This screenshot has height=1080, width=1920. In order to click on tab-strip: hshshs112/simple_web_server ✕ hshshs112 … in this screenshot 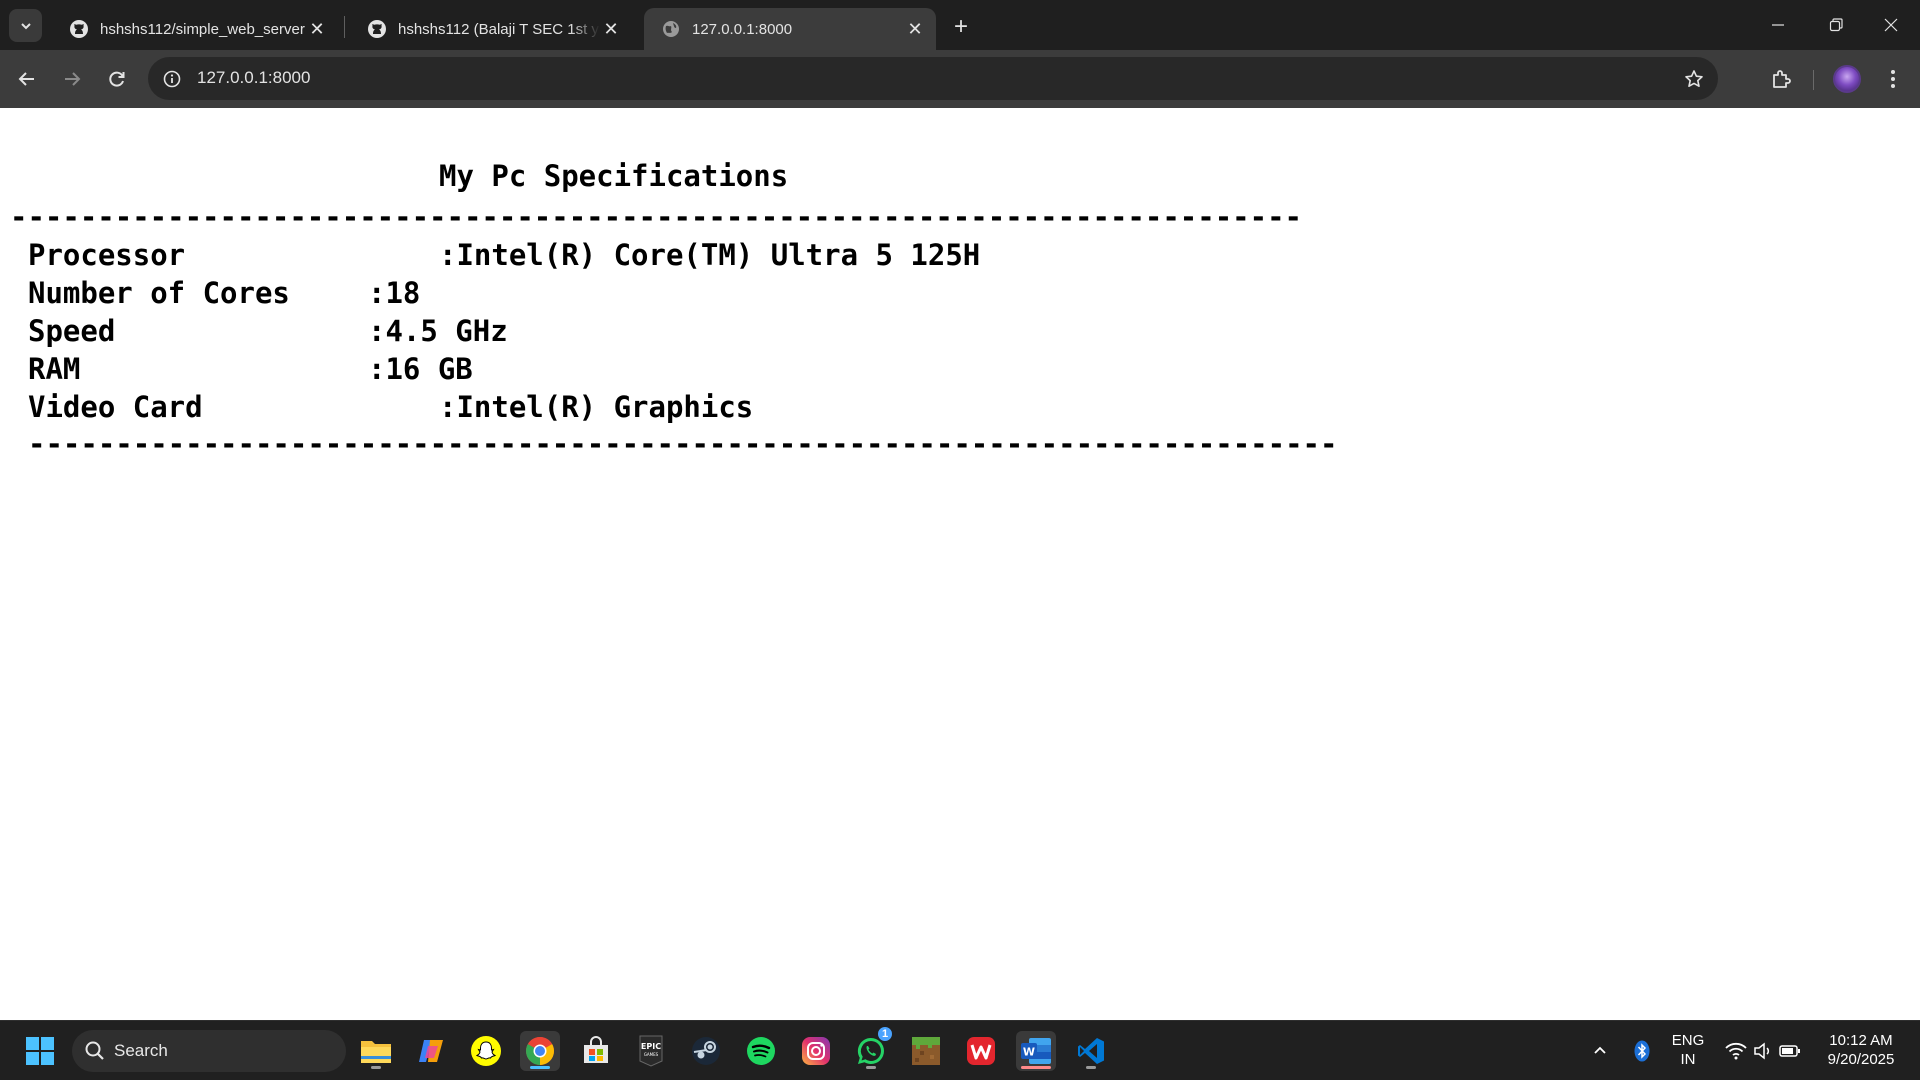, I will do `click(960, 25)`.